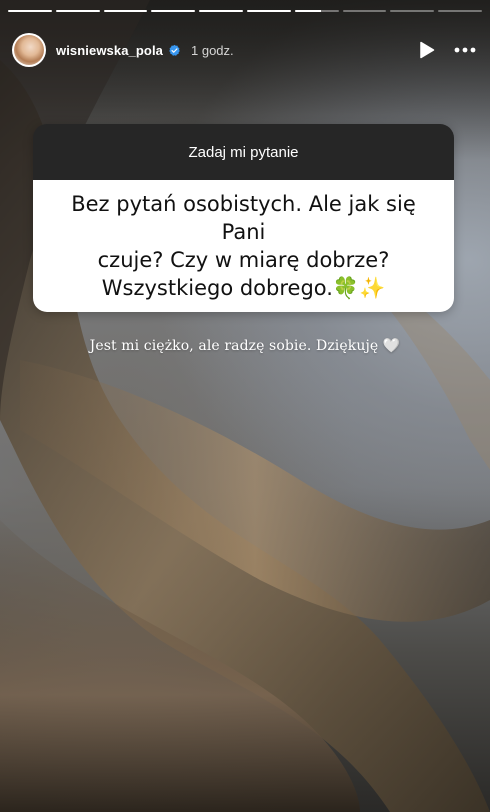 The image size is (490, 812). I want to click on story-header: wisniewska_pola 1 godz., so click(245, 50).